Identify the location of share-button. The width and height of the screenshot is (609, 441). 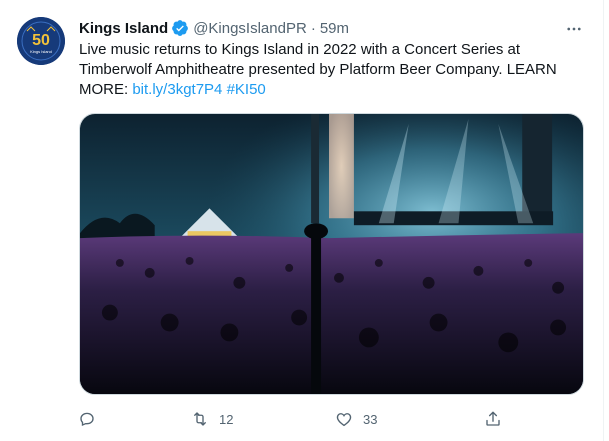
(494, 419).